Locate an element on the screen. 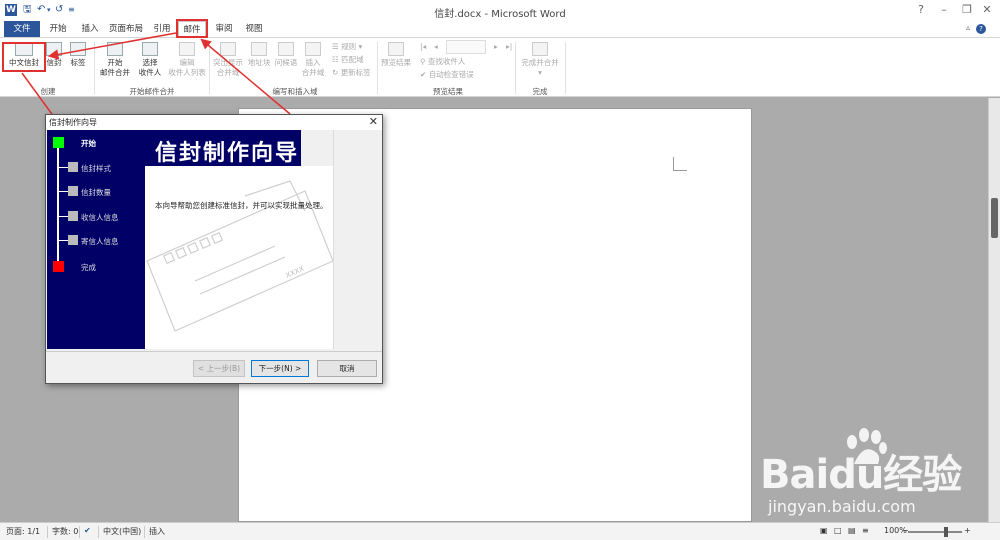 The width and height of the screenshot is (1000, 540). tab-insert: 插入 is located at coordinates (90, 29).